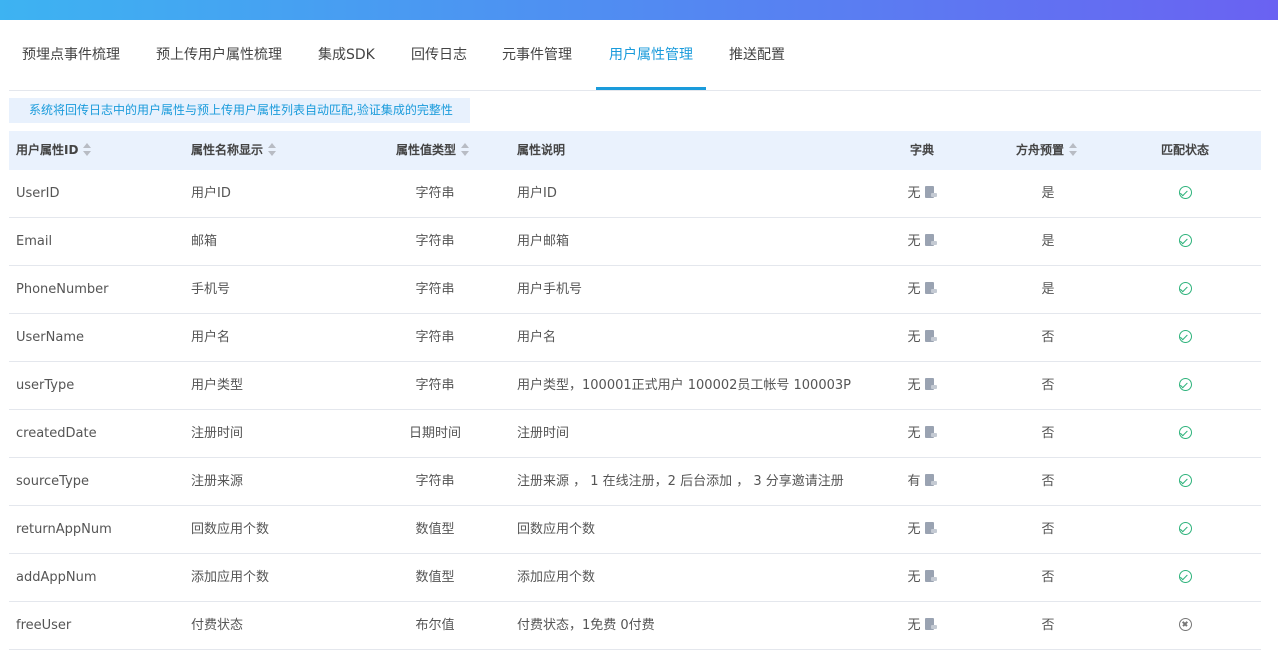 This screenshot has width=1278, height=651. Describe the element at coordinates (680, 481) in the screenshot. I see `description-cell: 注册来源 ， 1 在线注册，2 后台添加 ， 3 分享邀请注册` at that location.